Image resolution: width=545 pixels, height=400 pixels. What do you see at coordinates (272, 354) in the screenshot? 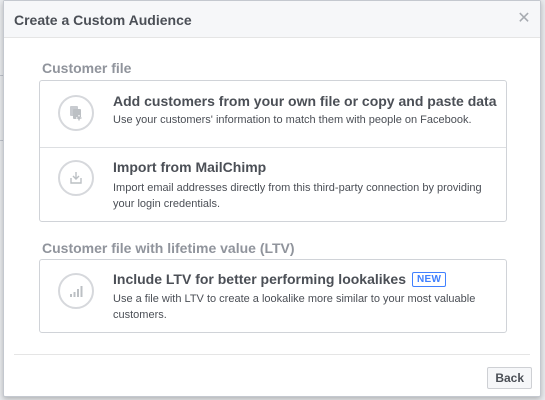
I see `footer-divider` at bounding box center [272, 354].